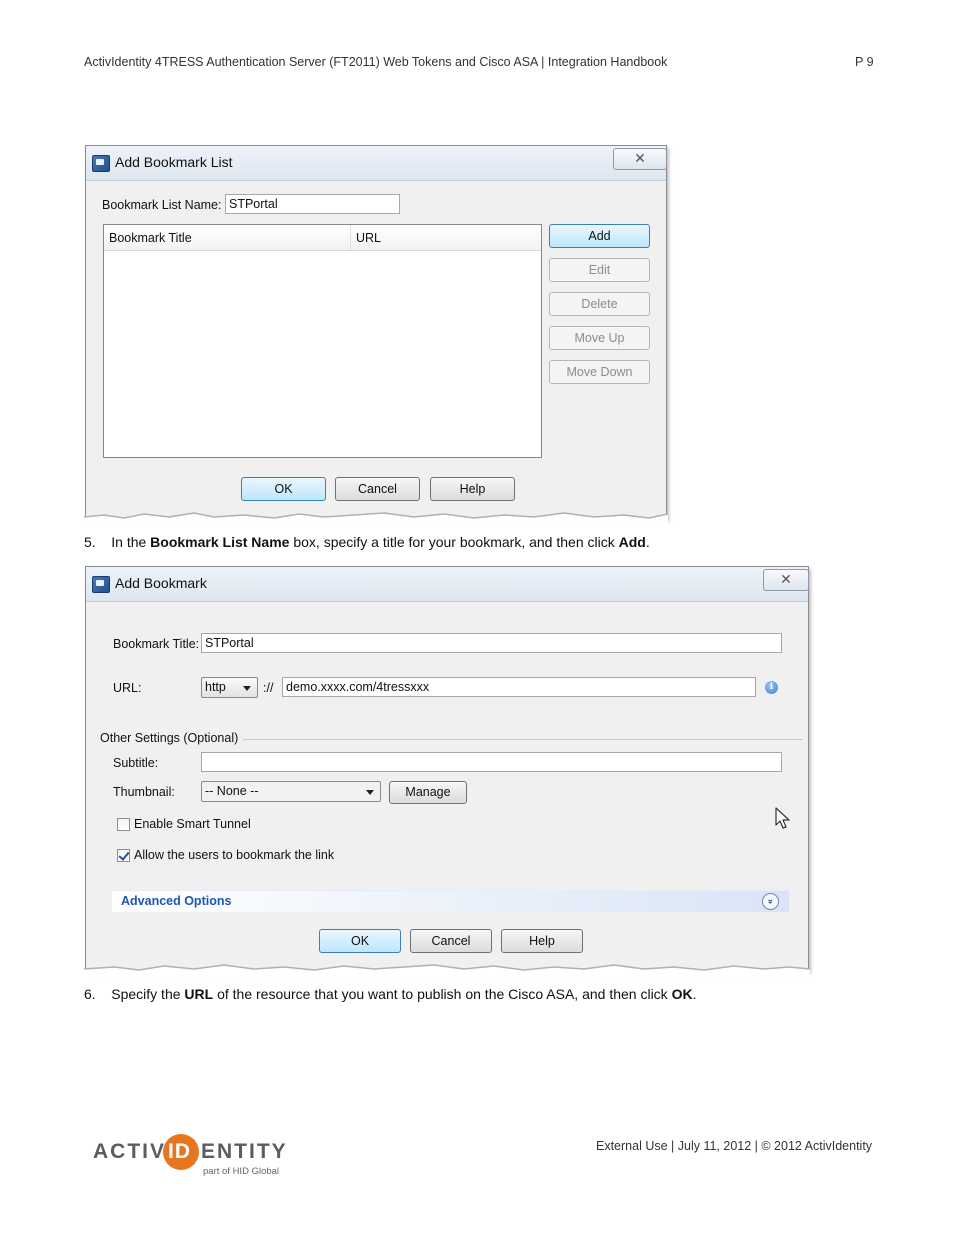 The image size is (954, 1235). I want to click on url-input: demo.xxxx.com/4tressxxx, so click(519, 687).